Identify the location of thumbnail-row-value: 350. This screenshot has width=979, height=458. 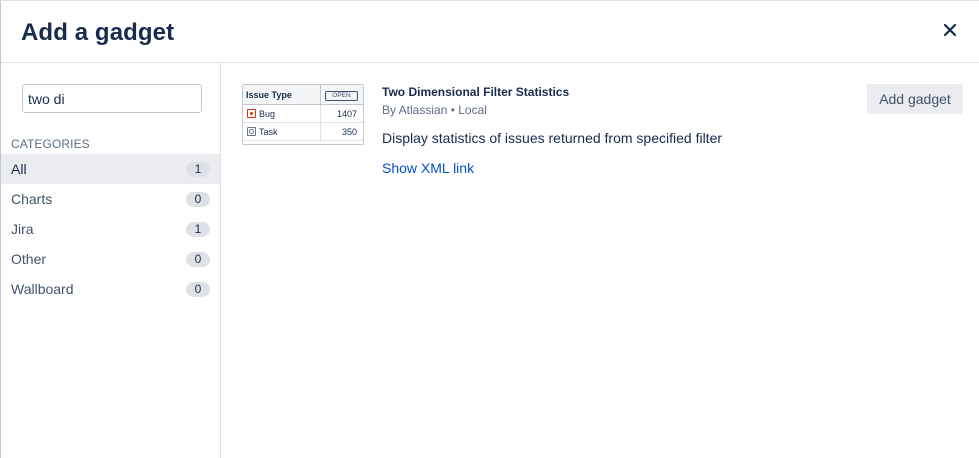
(349, 132).